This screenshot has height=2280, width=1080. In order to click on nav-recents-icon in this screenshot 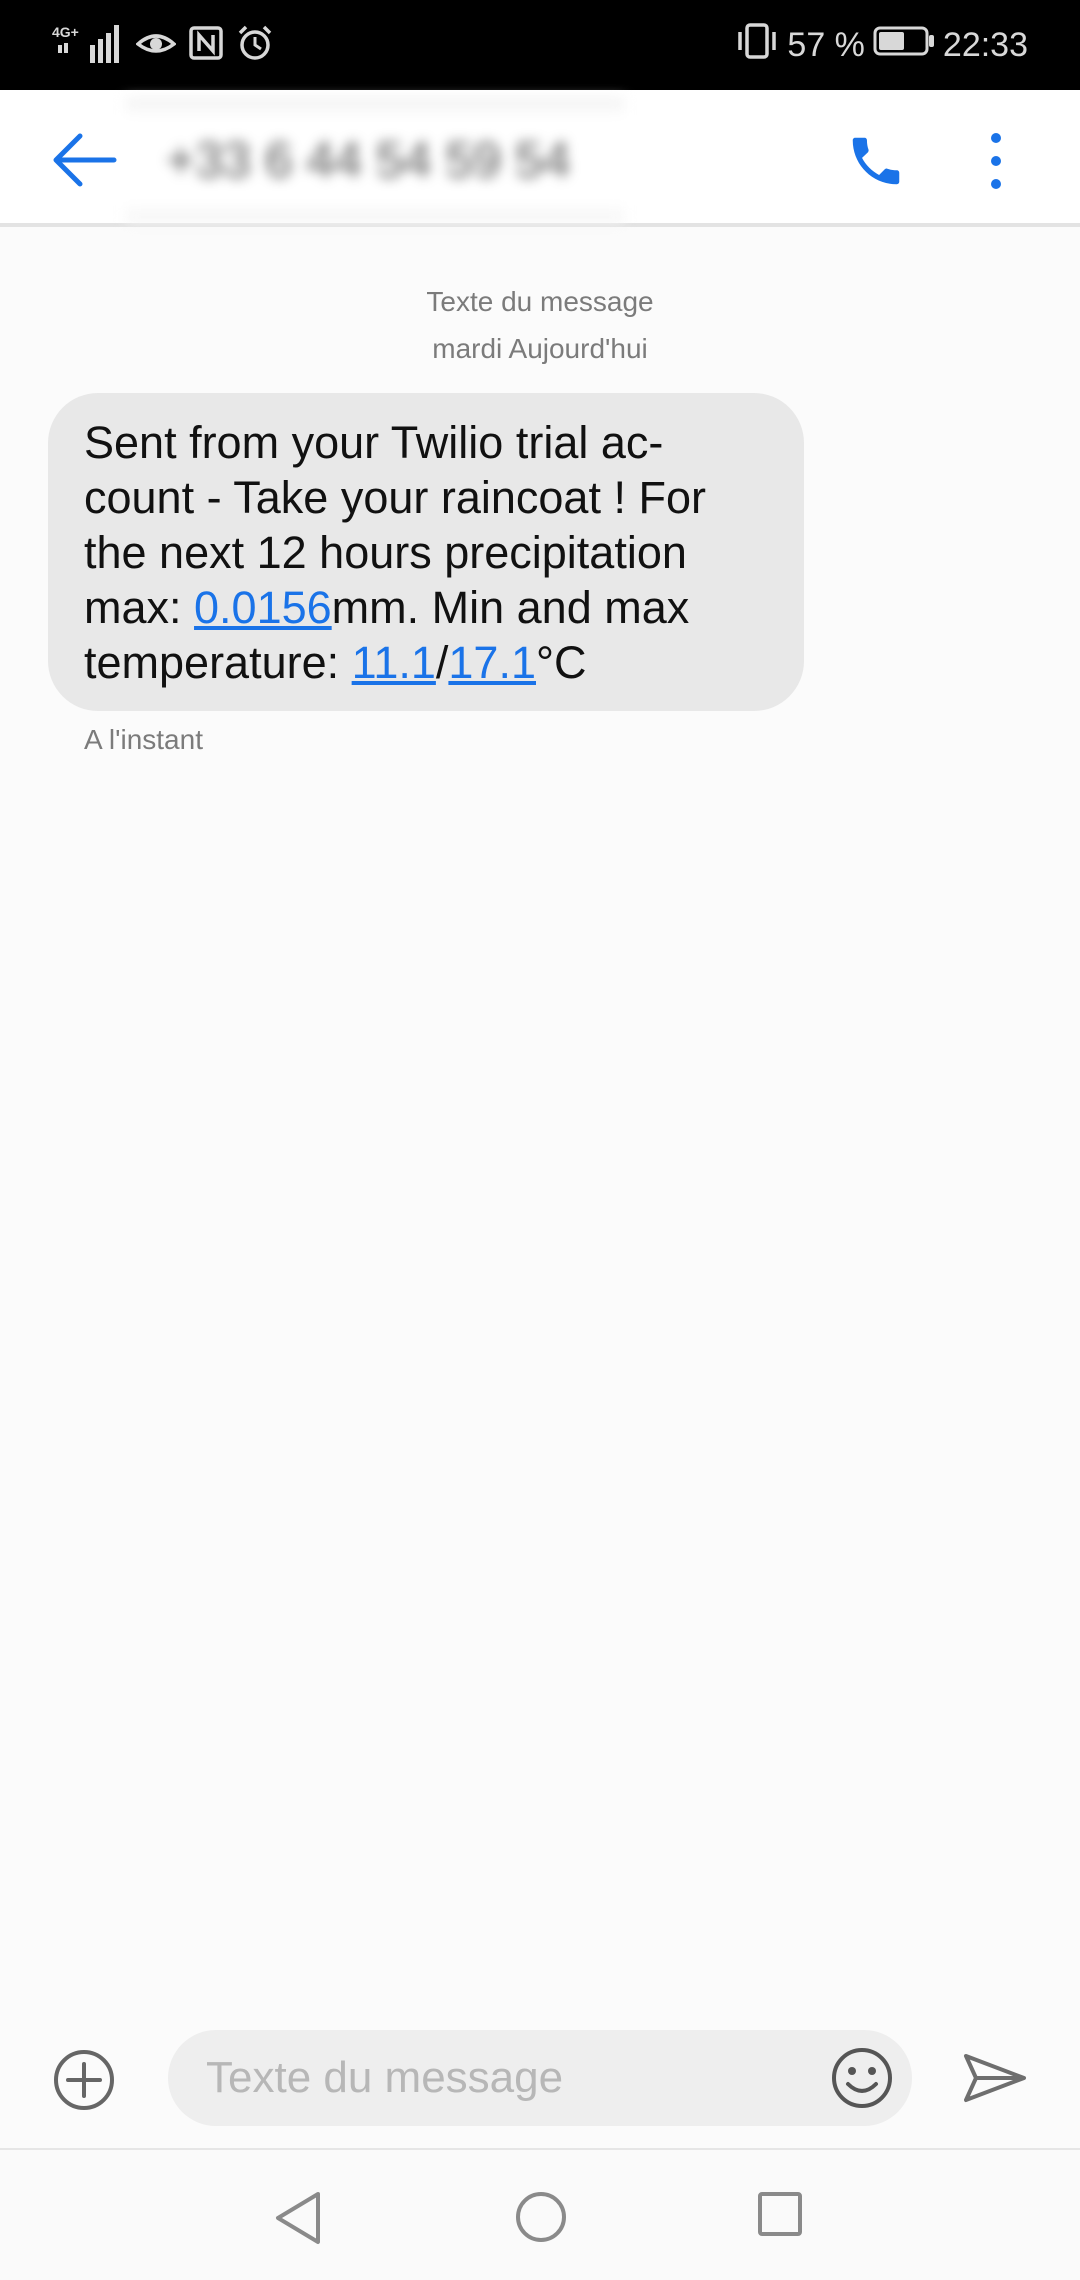, I will do `click(780, 2214)`.